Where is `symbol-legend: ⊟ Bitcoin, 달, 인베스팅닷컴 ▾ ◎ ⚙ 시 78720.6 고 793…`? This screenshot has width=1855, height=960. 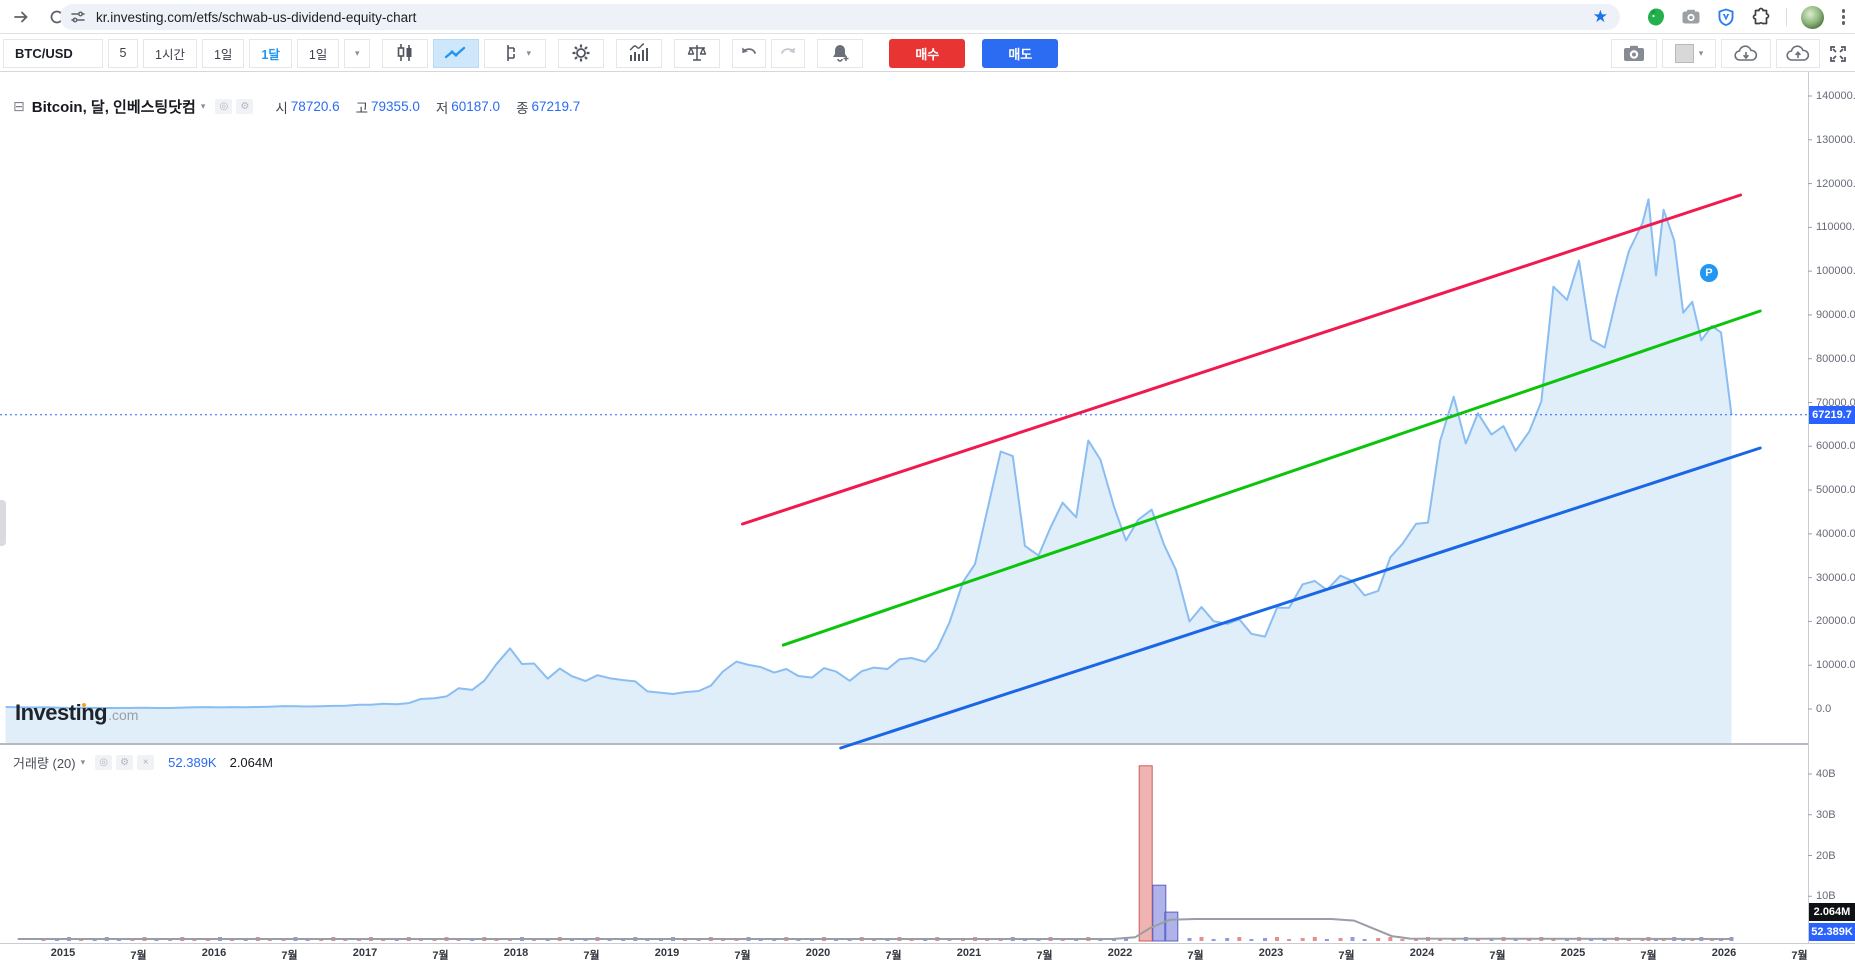
symbol-legend: ⊟ Bitcoin, 달, 인베스팅닷컴 ▾ ◎ ⚙ 시 78720.6 고 793… is located at coordinates (296, 106).